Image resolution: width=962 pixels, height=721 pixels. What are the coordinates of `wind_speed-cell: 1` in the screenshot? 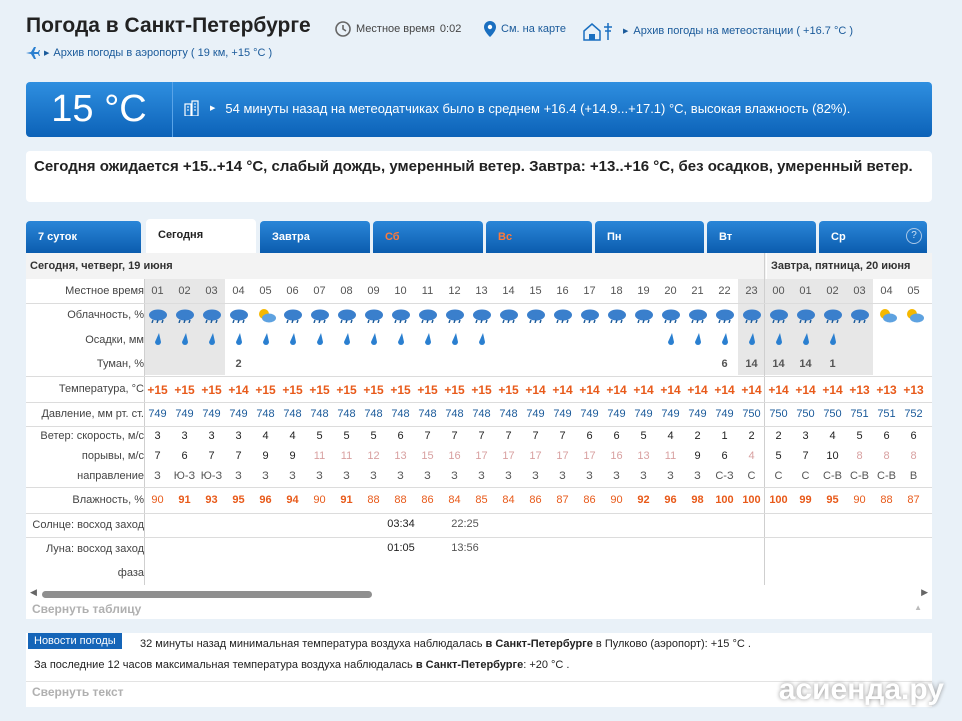 It's located at (724, 435).